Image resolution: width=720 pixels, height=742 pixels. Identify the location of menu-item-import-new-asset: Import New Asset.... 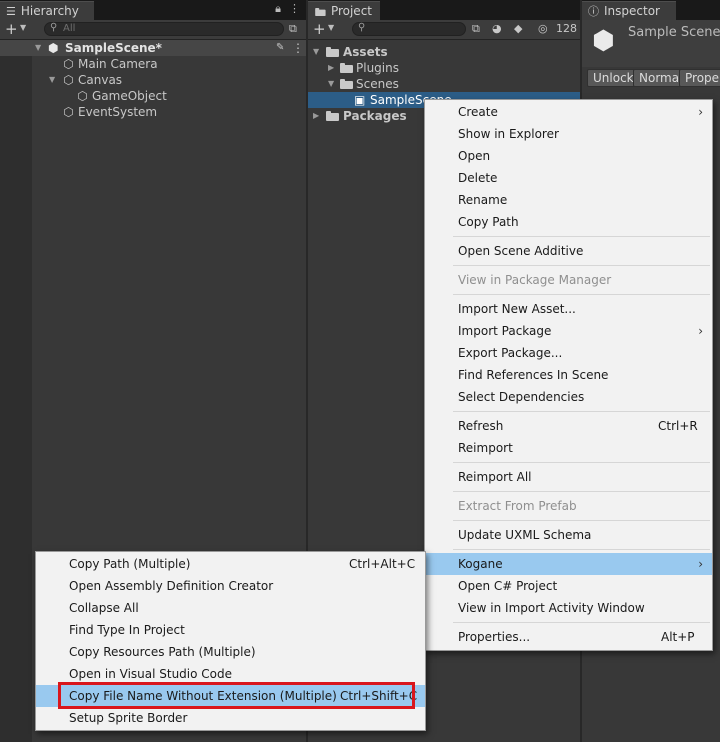
(568, 309).